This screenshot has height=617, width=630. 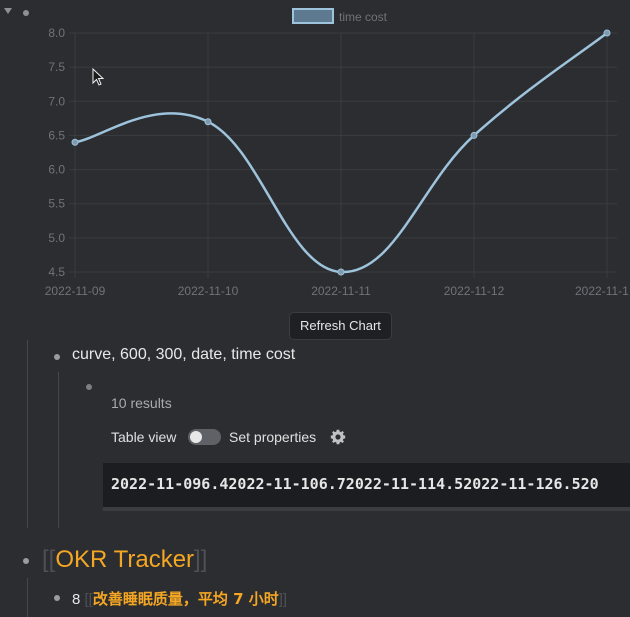 I want to click on refresh-chart-button: Refresh Chart, so click(x=340, y=326).